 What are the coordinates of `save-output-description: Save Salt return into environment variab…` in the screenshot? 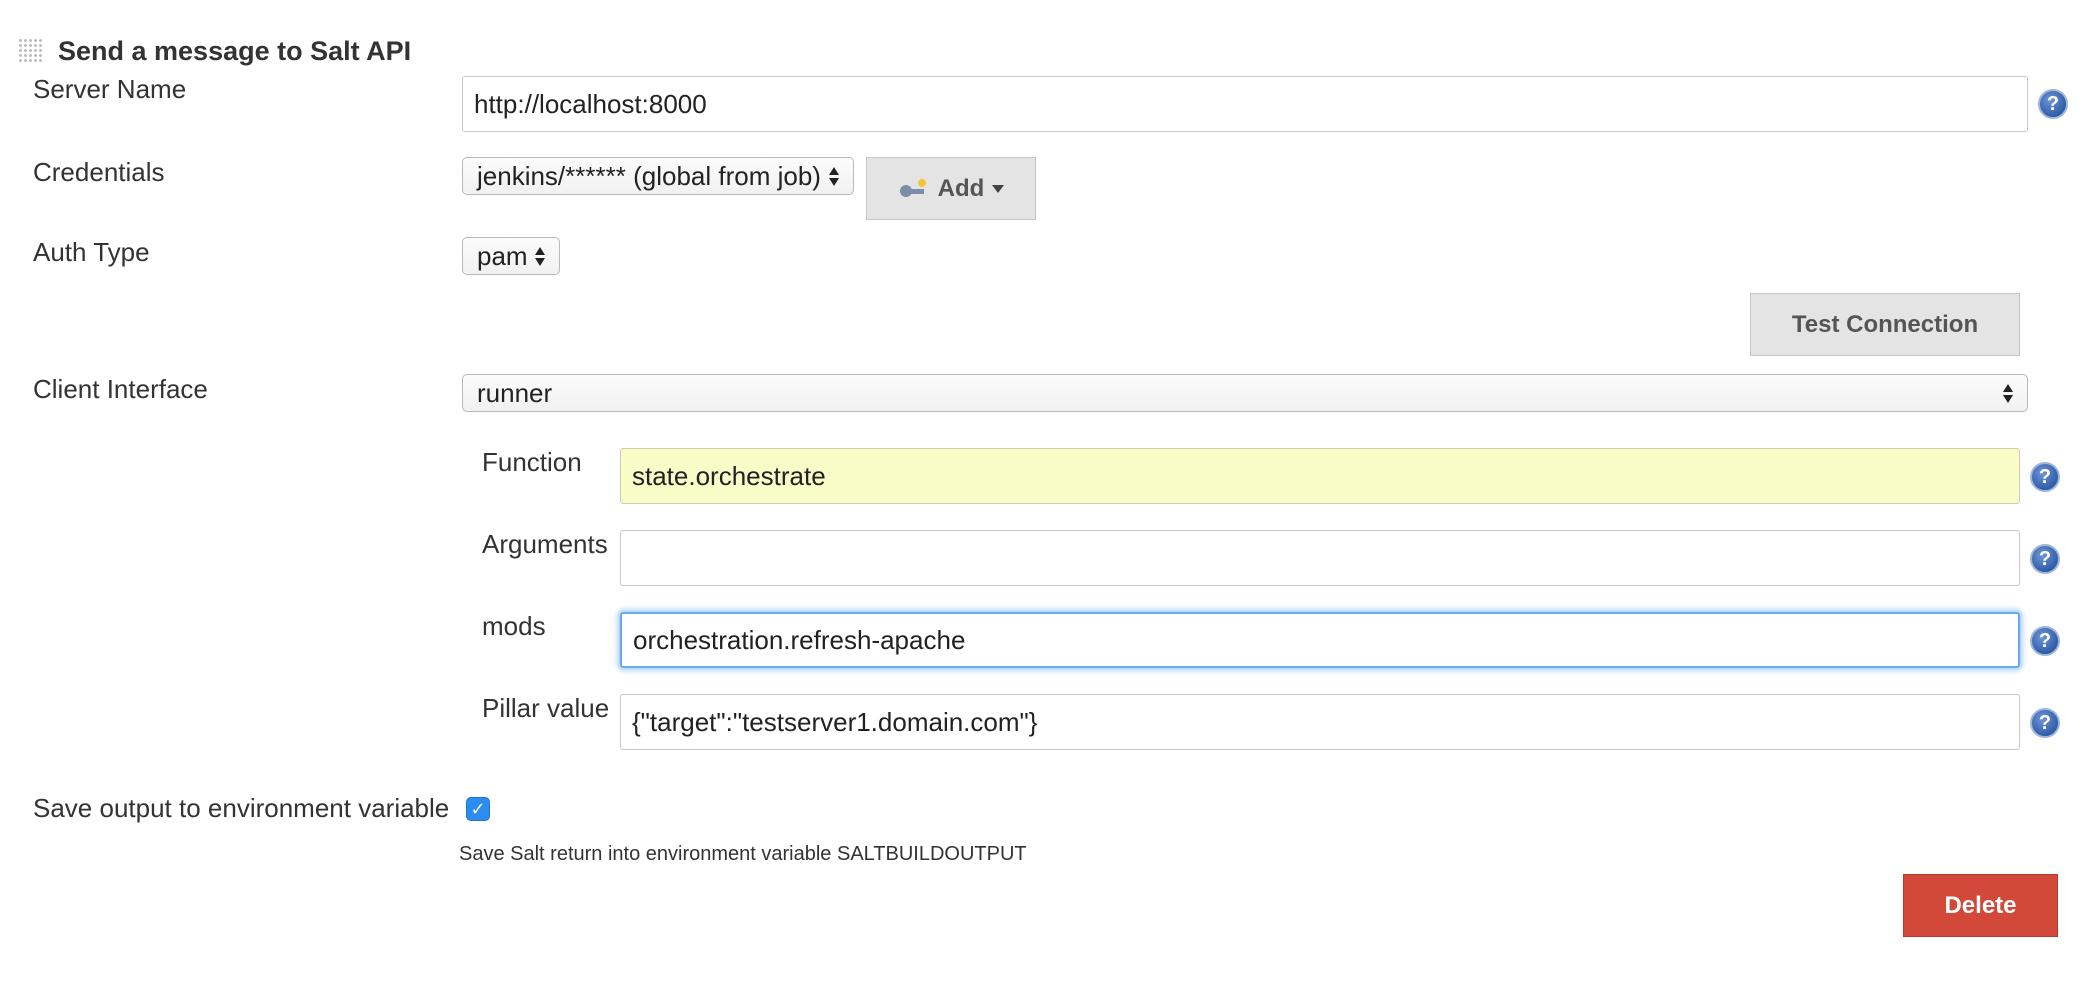 It's located at (743, 854).